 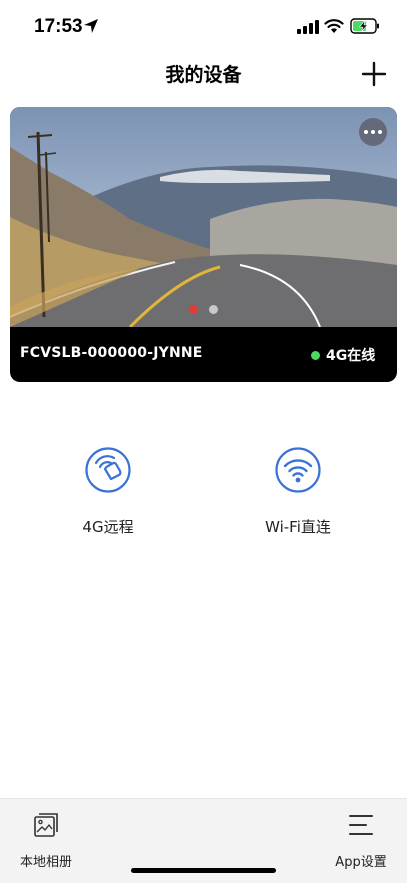 I want to click on header: 我的设备, so click(x=203, y=74).